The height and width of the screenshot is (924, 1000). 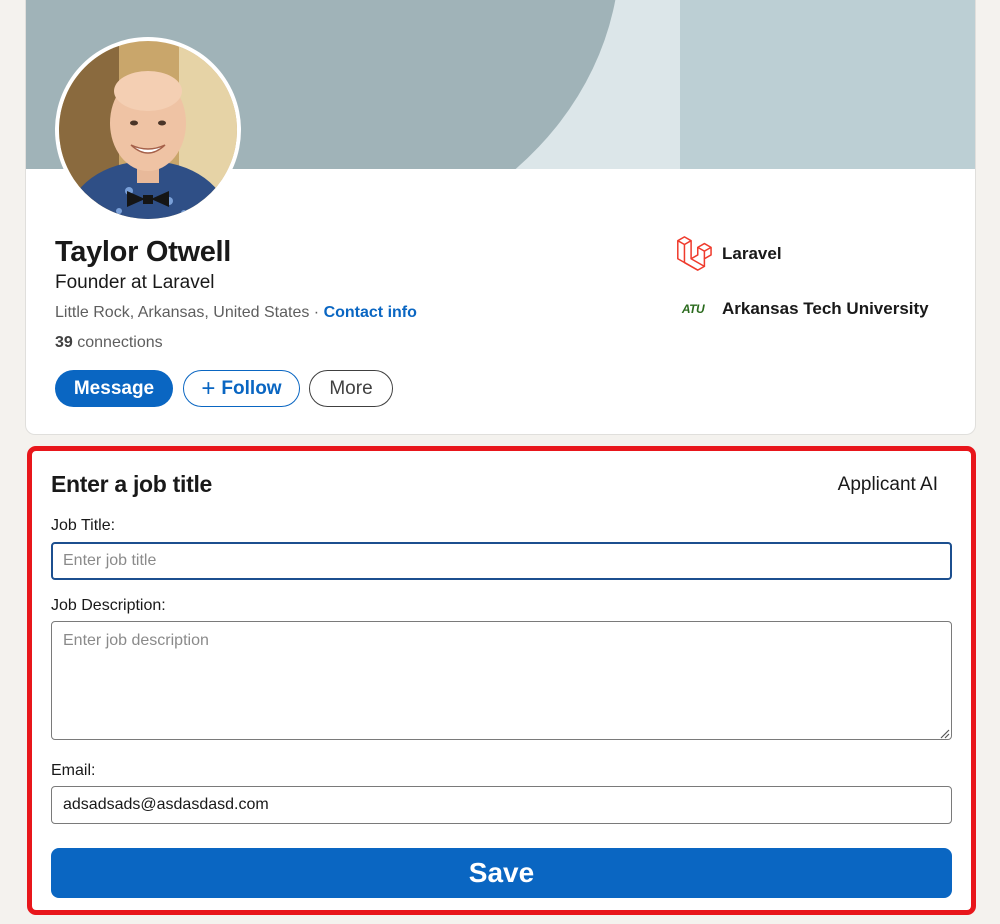 What do you see at coordinates (108, 605) in the screenshot?
I see `job-description-label: Job Description:` at bounding box center [108, 605].